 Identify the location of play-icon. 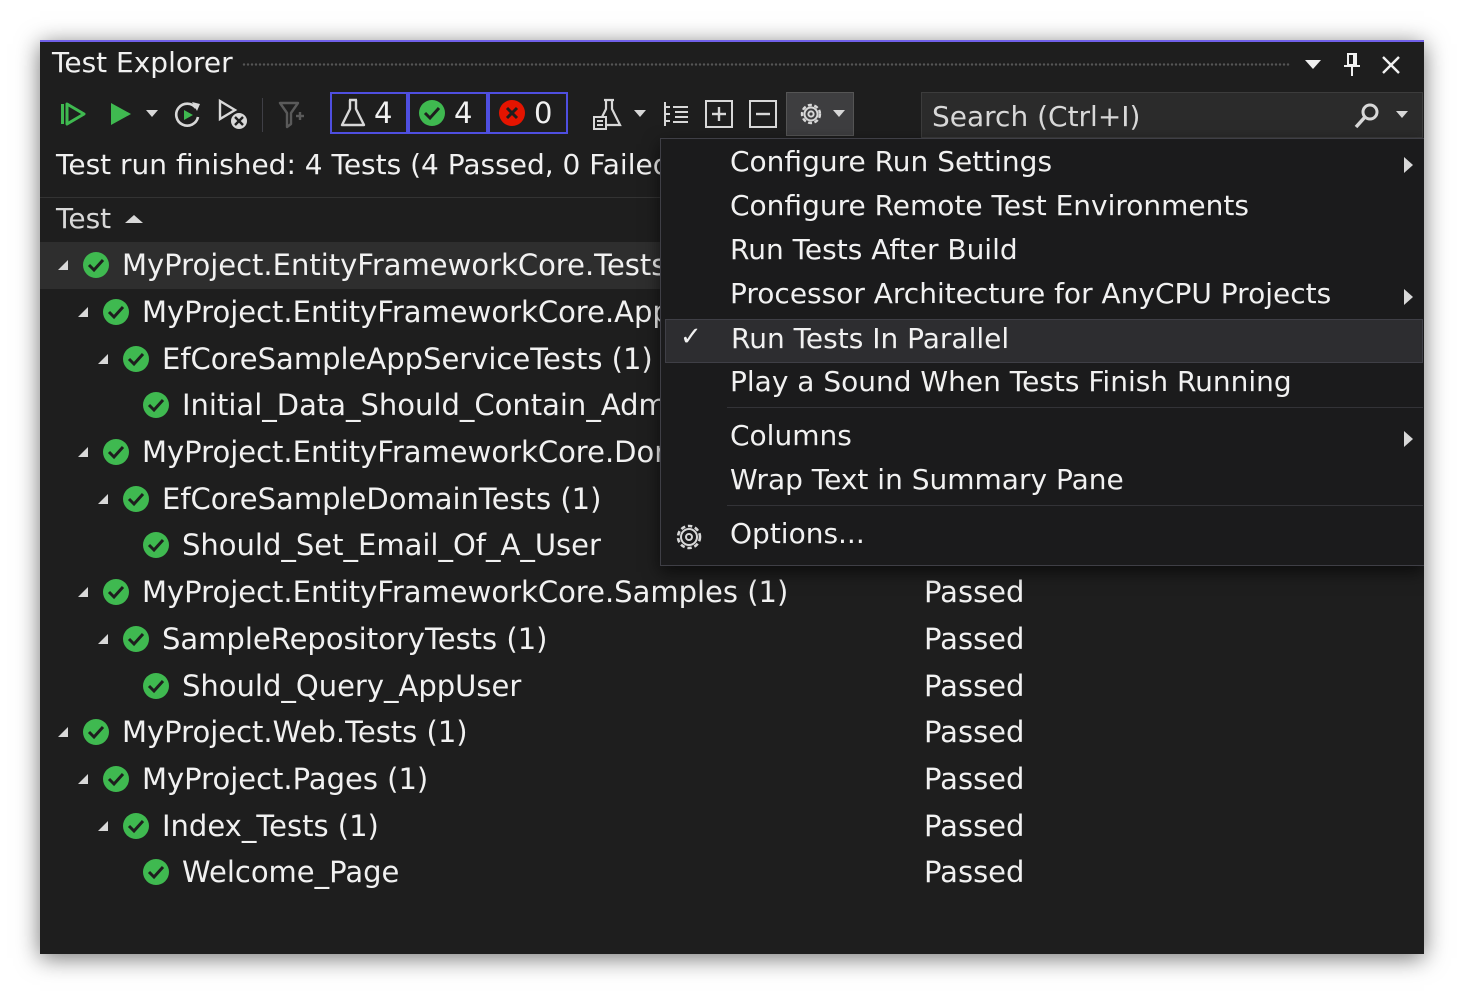
(121, 114).